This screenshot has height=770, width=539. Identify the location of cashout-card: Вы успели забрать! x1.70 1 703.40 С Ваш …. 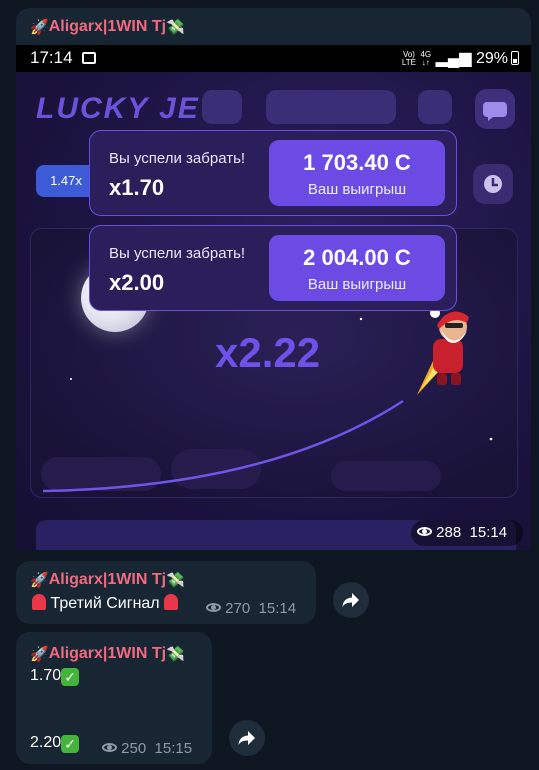
(273, 173).